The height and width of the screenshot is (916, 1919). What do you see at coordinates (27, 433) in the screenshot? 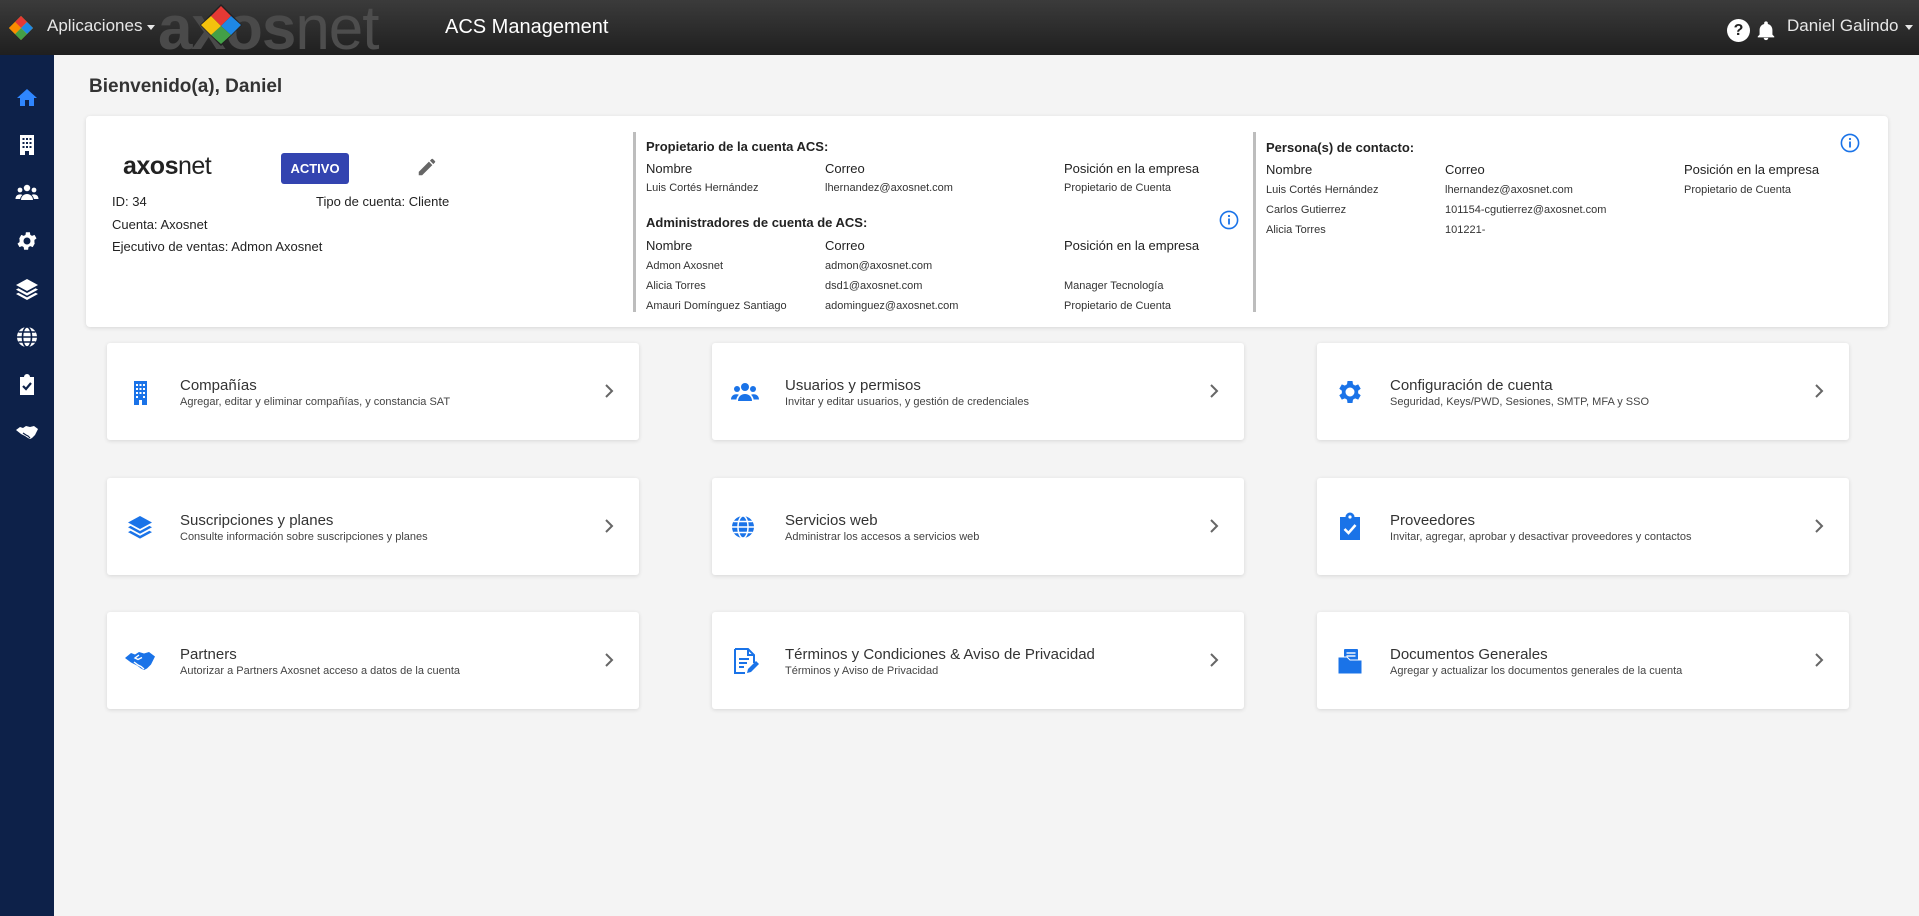
I see `sidebar-item-partners` at bounding box center [27, 433].